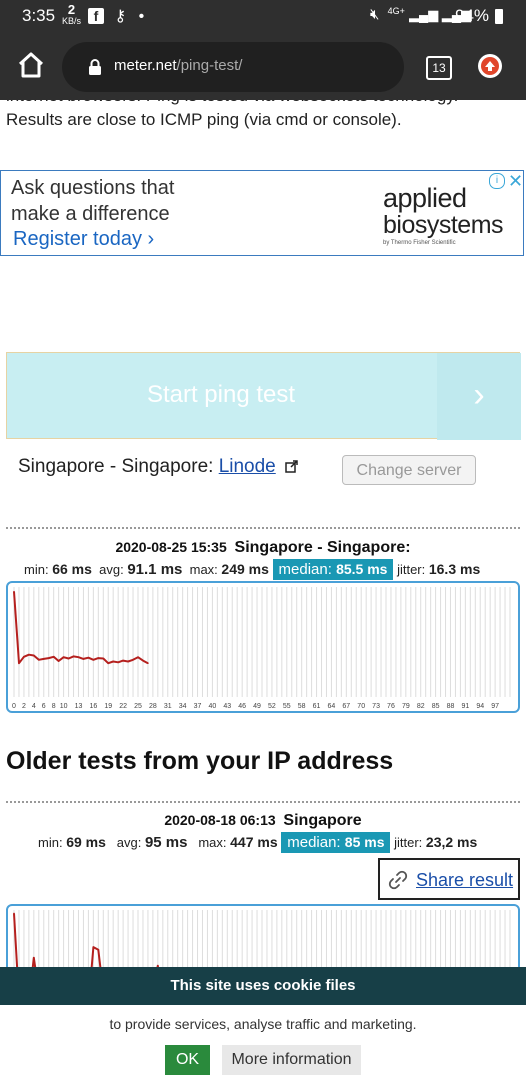 The width and height of the screenshot is (526, 1080). I want to click on ad-brand-sub: by Thermo Fisher Scientific, so click(419, 243).